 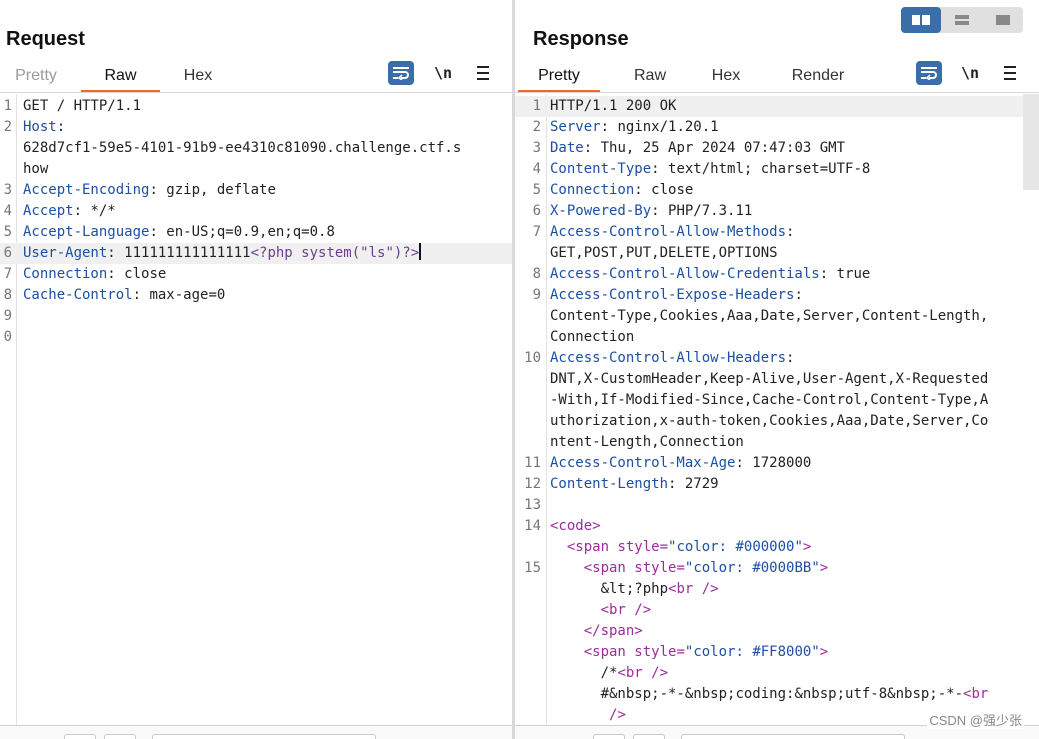 I want to click on response-code-line: <span style="color: #000000">, so click(x=777, y=547).